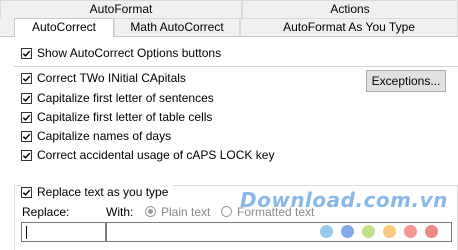  I want to click on tab-autoformat-as-you-type: AutoFormat As You Type, so click(349, 27).